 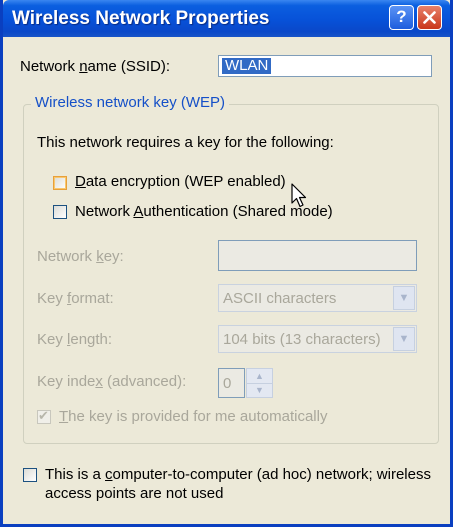 What do you see at coordinates (193, 416) in the screenshot?
I see `auto-key-label: The key is provided for me automatically` at bounding box center [193, 416].